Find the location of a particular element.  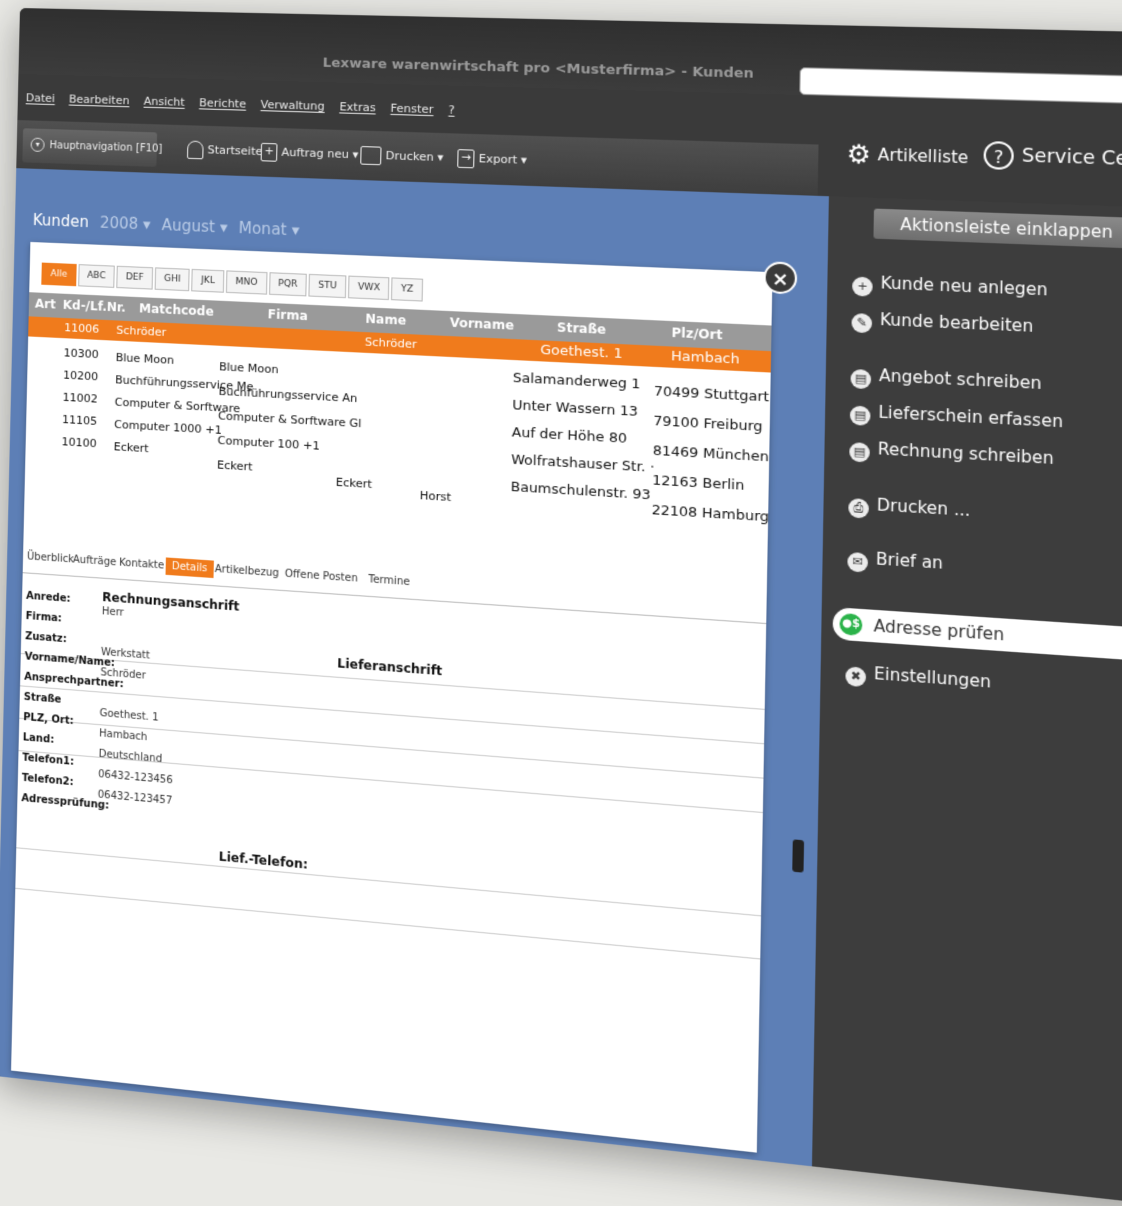

cell-ort: 70499 Stuttgart is located at coordinates (711, 395).